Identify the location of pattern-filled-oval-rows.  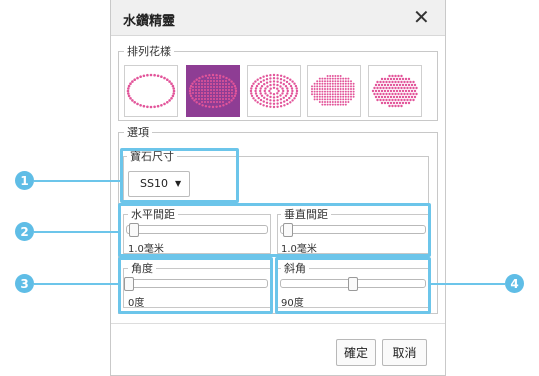
(395, 91).